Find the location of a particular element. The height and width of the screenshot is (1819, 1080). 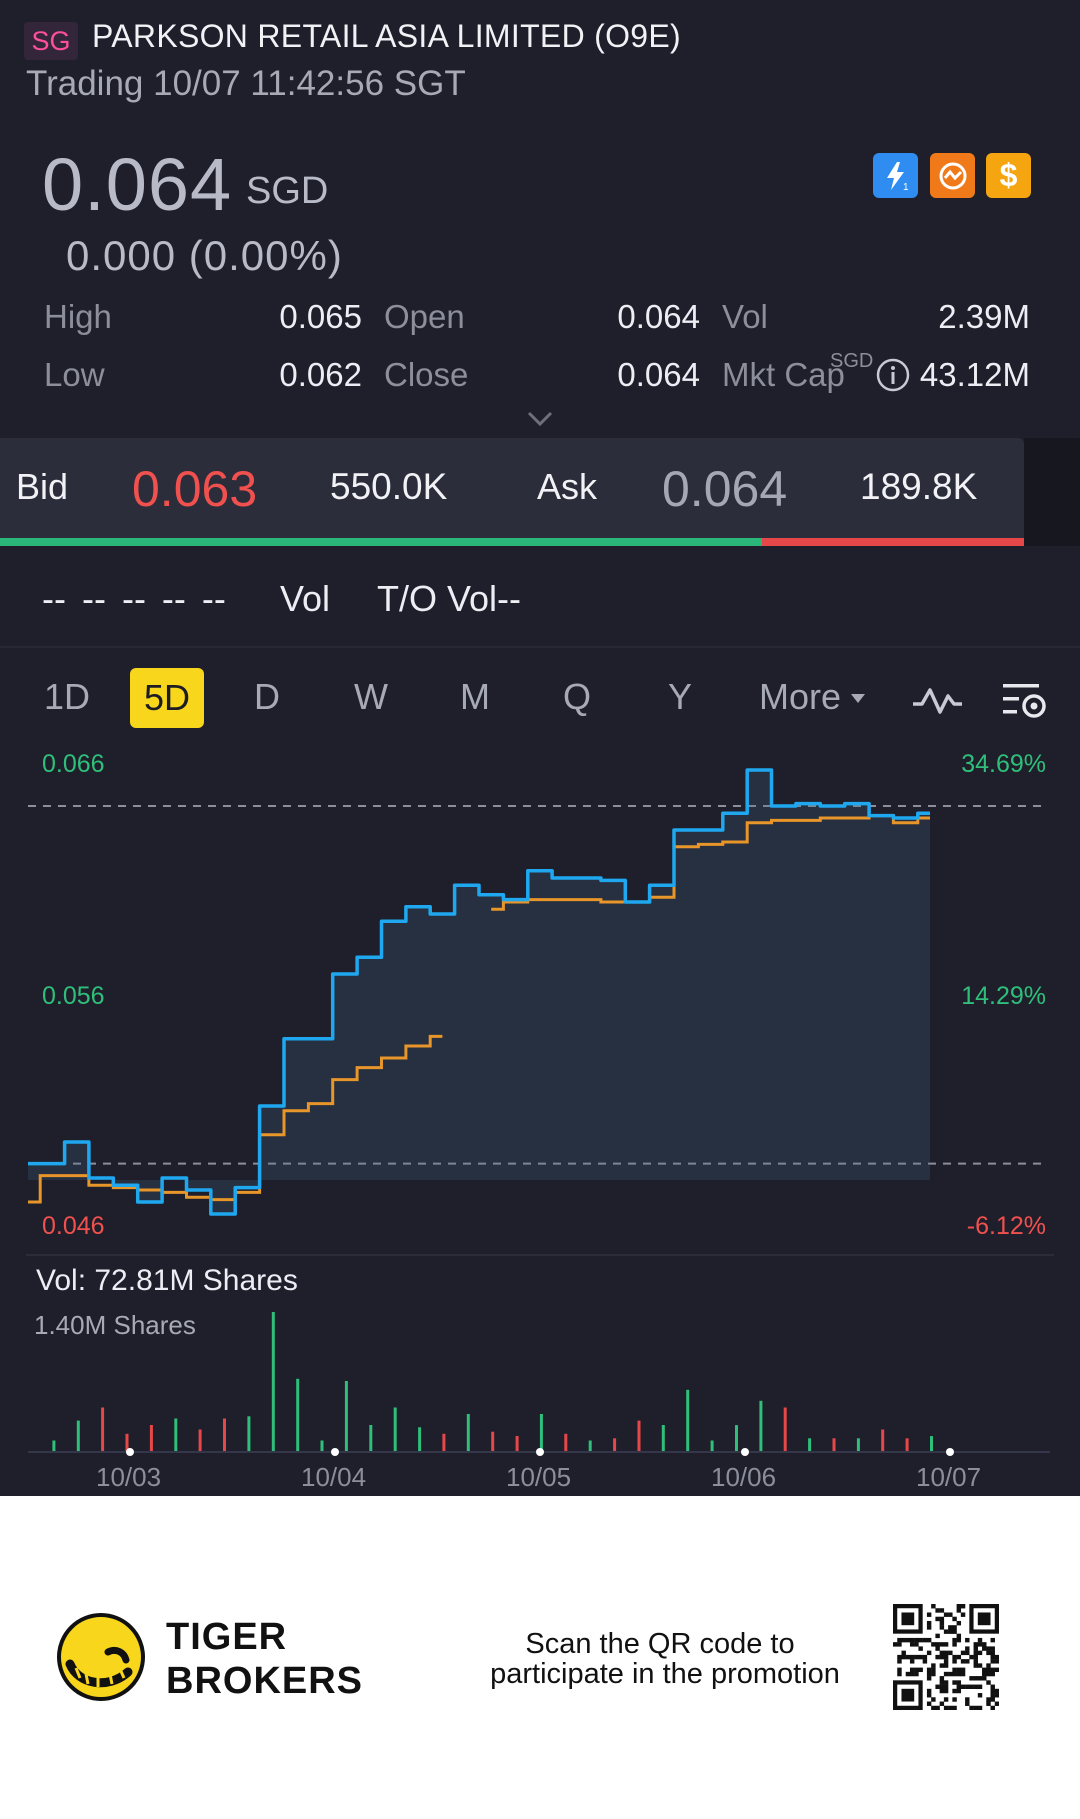

tab-q: Q is located at coordinates (577, 697).